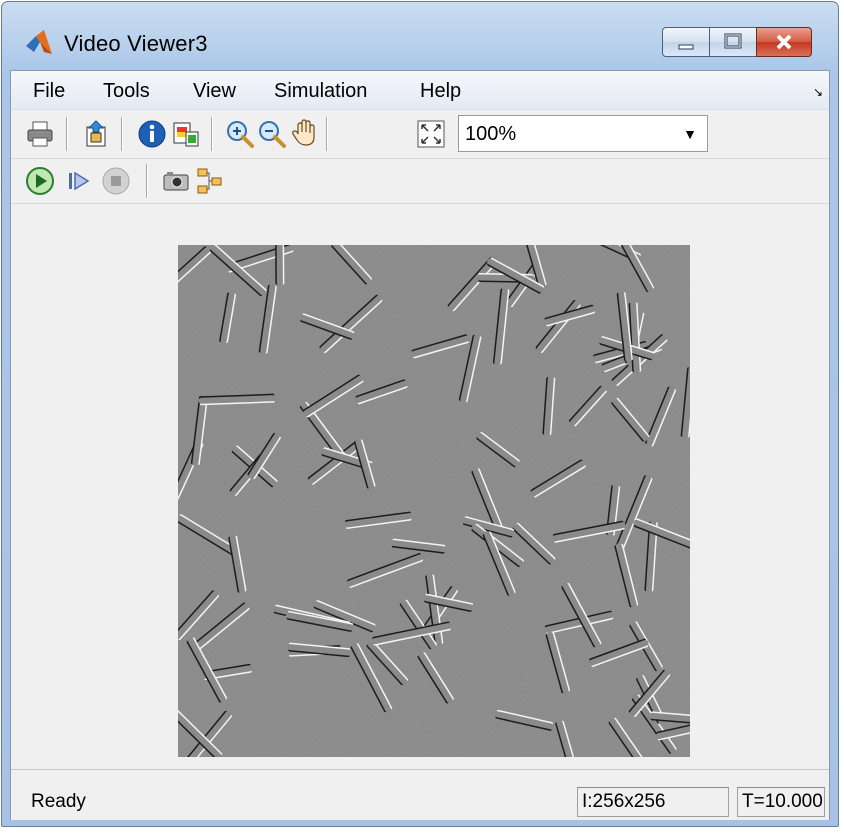 This screenshot has width=844, height=834. I want to click on menu-bar: File Tools View Simulation Help ↘, so click(420, 90).